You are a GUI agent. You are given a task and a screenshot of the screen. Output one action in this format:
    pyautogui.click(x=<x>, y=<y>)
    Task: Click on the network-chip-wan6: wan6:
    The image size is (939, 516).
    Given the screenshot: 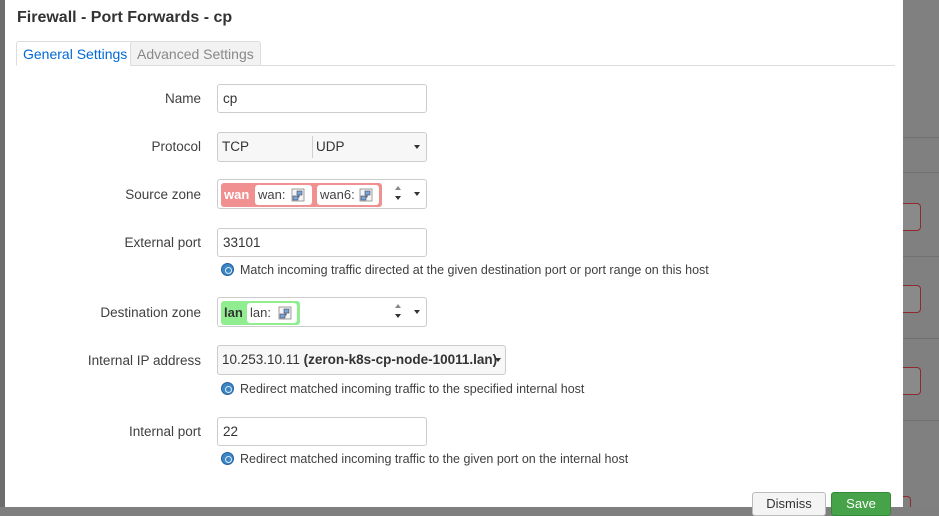 What is the action you would take?
    pyautogui.click(x=348, y=195)
    